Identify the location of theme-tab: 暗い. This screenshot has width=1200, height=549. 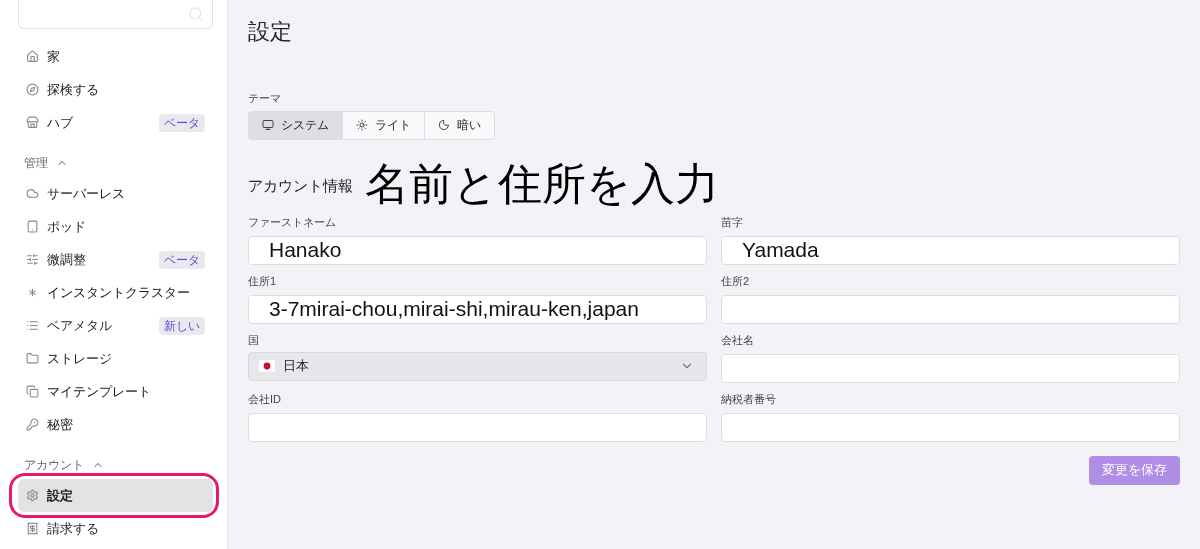
(459, 125).